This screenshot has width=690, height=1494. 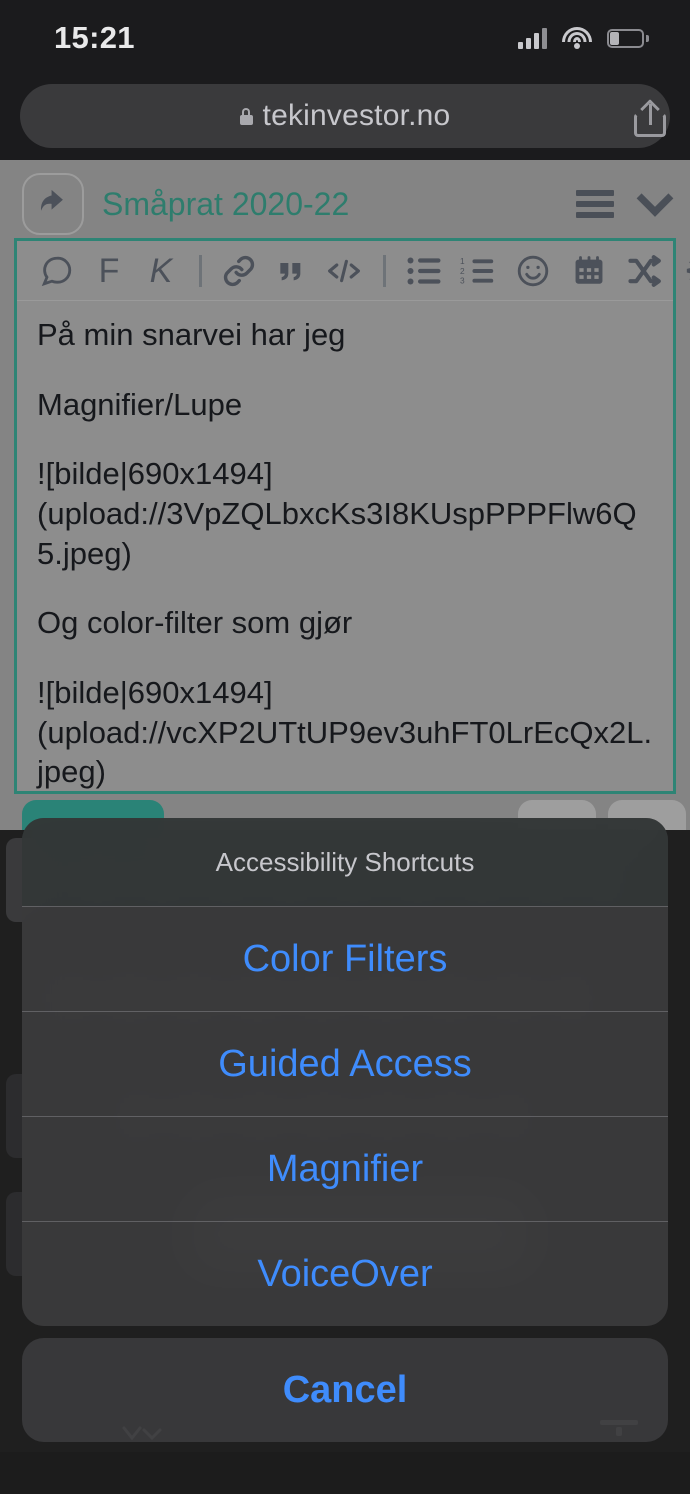 I want to click on safari-toolbar: tekinvestor.no, so click(x=345, y=118).